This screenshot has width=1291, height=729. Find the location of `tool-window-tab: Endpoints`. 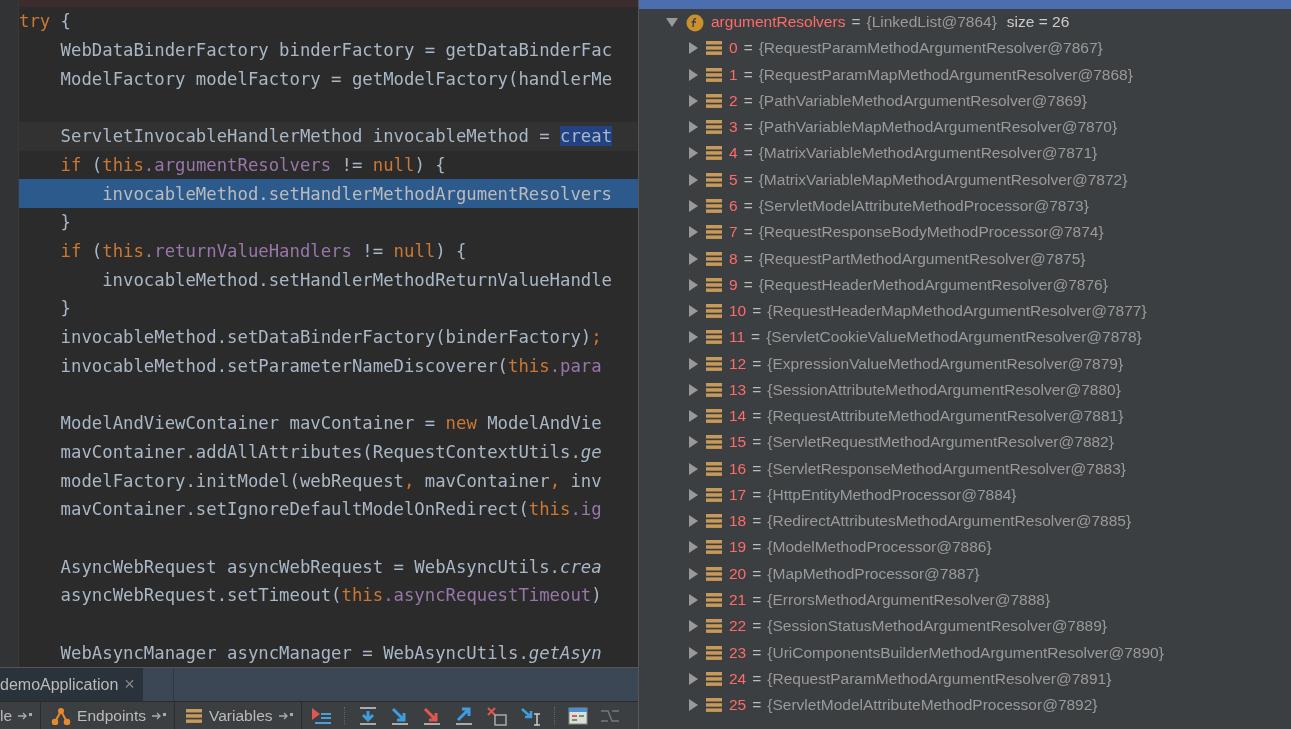

tool-window-tab: Endpoints is located at coordinates (112, 715).